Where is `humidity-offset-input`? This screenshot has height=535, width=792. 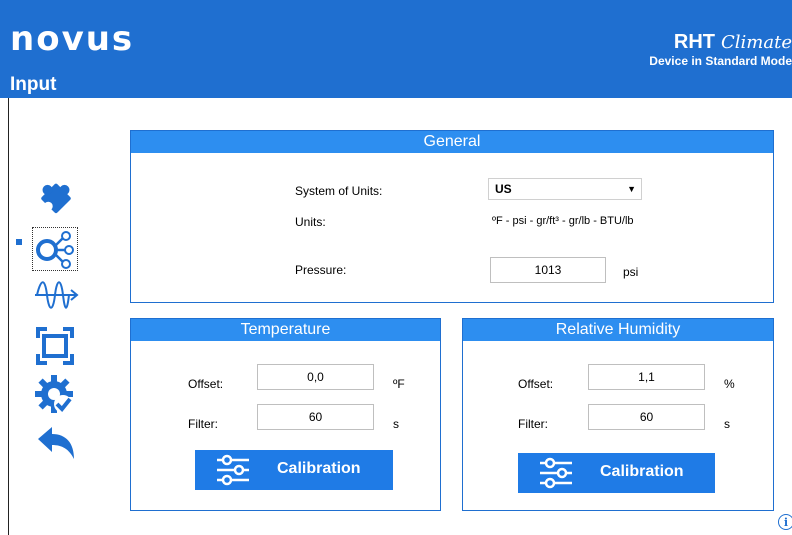
humidity-offset-input is located at coordinates (646, 377).